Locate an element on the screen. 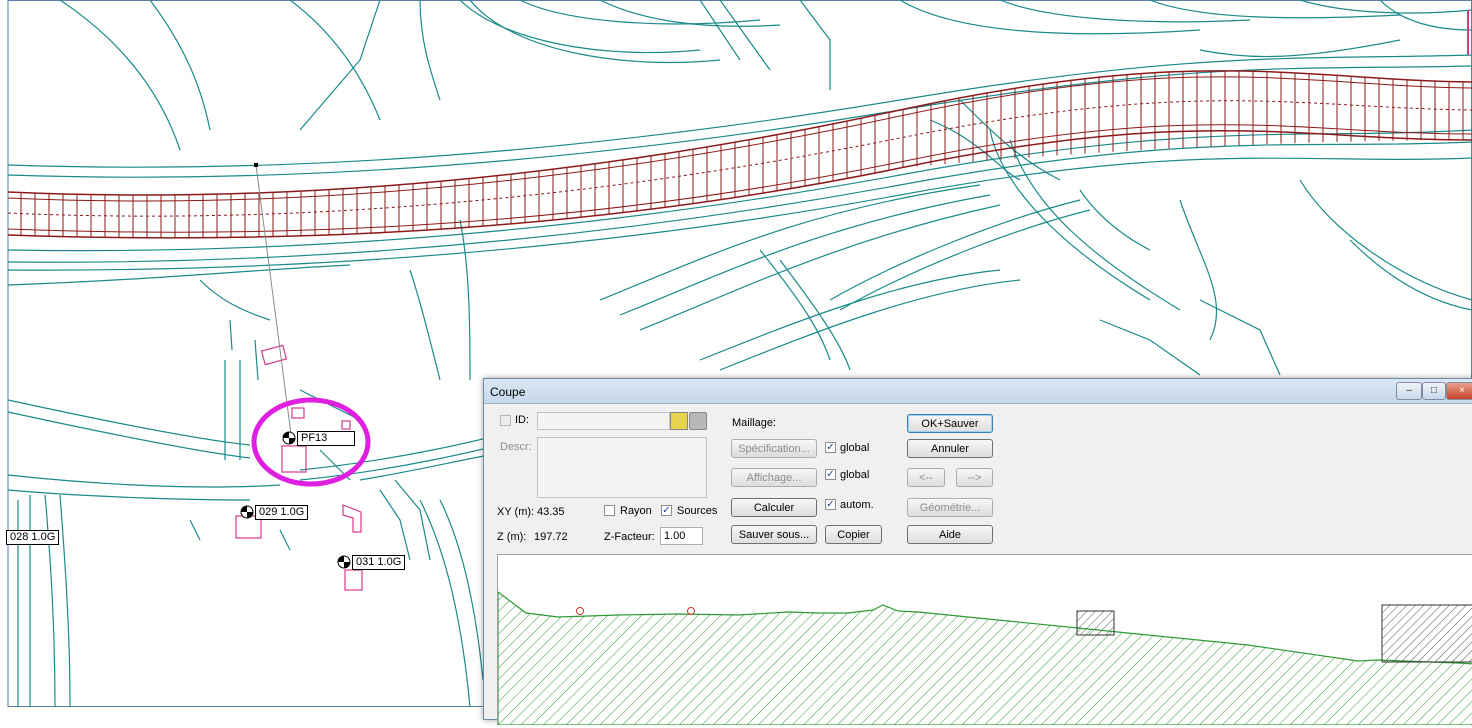 The image size is (1472, 728). terrain-profile is located at coordinates (984, 658).